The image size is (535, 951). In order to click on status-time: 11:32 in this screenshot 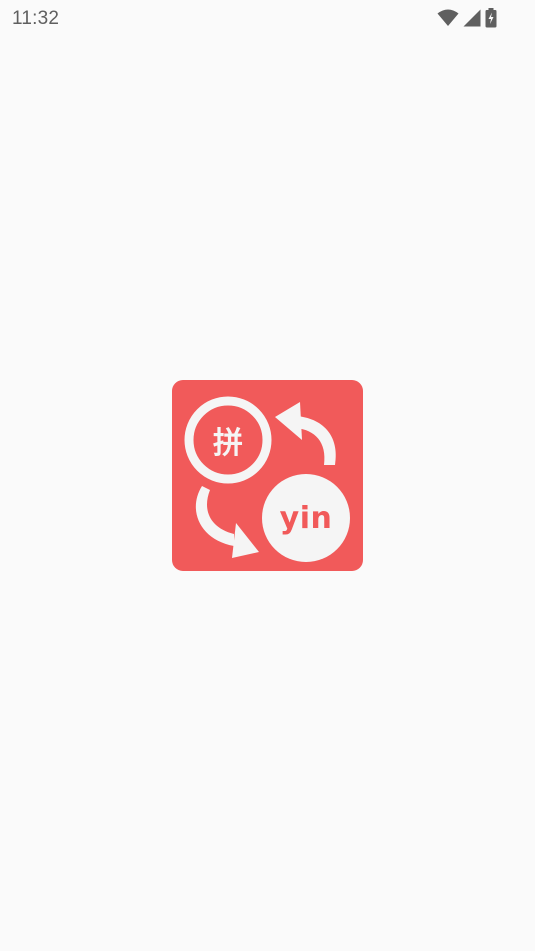, I will do `click(36, 18)`.